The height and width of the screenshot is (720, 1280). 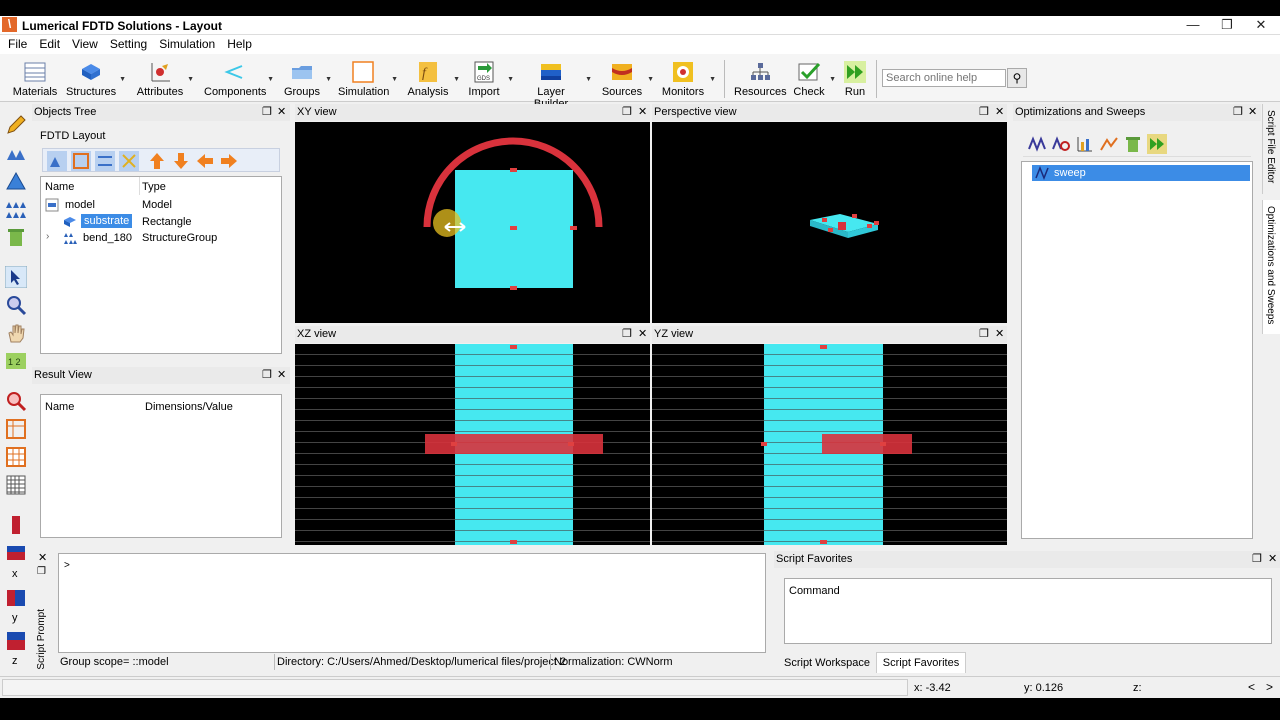 I want to click on attributes-dropdown-icon: ▼, so click(x=190, y=79).